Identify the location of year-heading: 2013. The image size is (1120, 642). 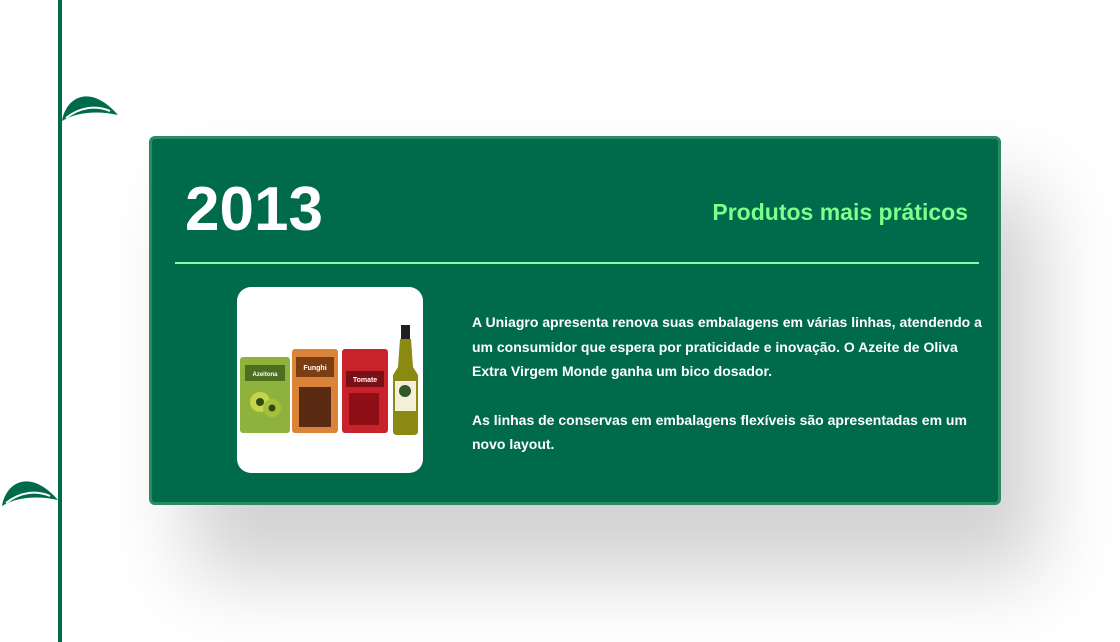
(254, 209).